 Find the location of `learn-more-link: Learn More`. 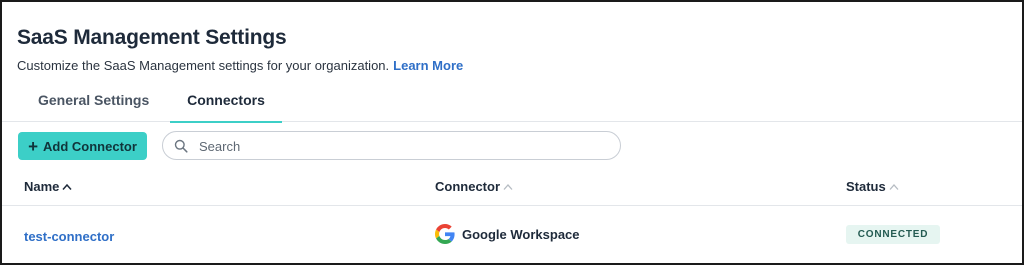

learn-more-link: Learn More is located at coordinates (428, 65).